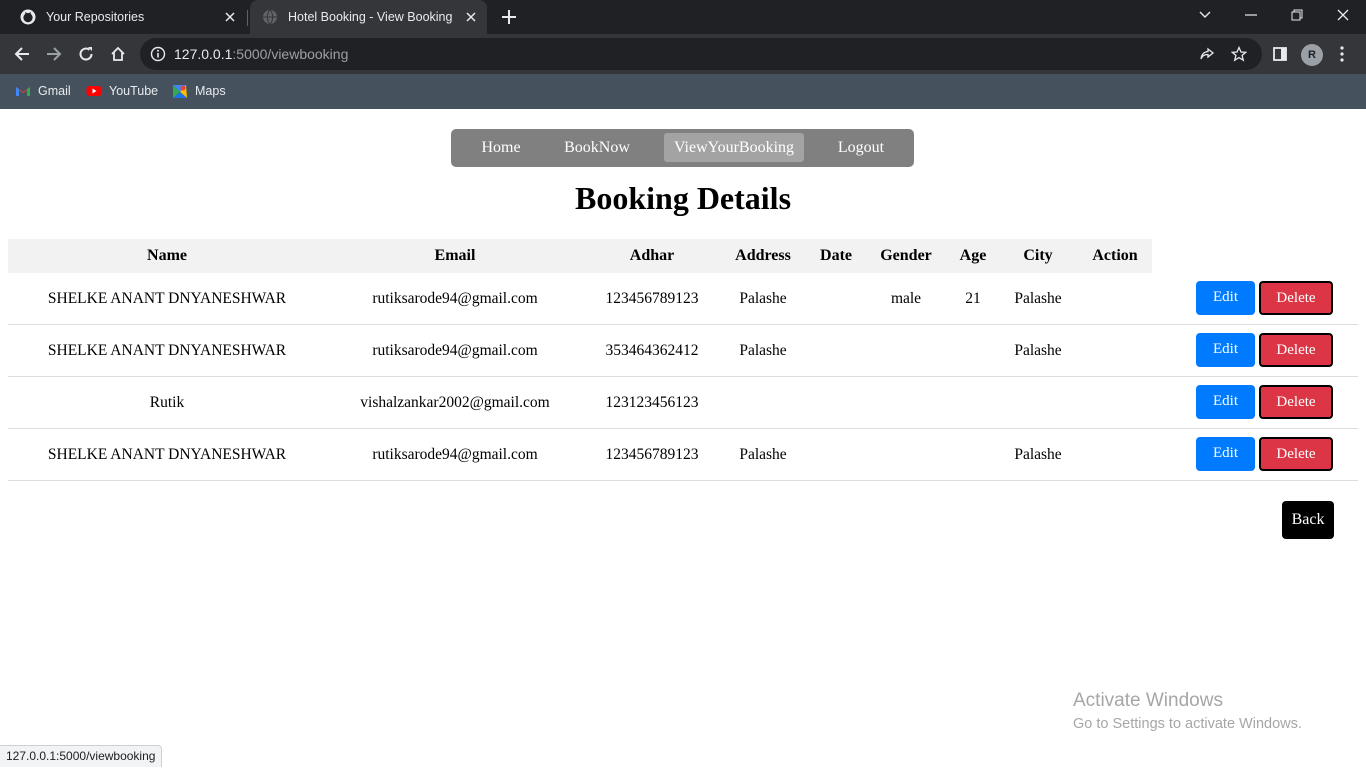 The image size is (1366, 768). I want to click on tab-search-chevron-down-icon, so click(1205, 15).